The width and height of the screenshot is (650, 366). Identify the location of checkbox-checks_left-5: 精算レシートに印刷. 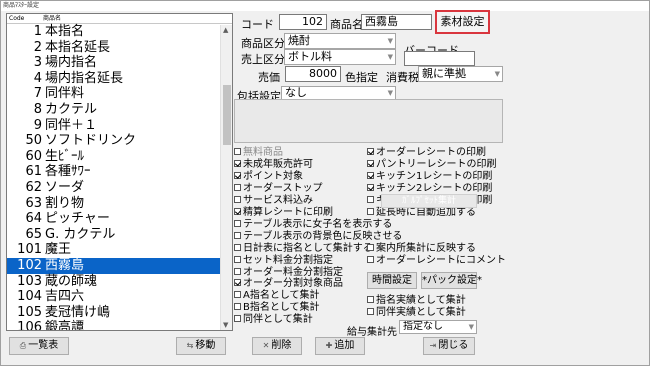
(283, 213).